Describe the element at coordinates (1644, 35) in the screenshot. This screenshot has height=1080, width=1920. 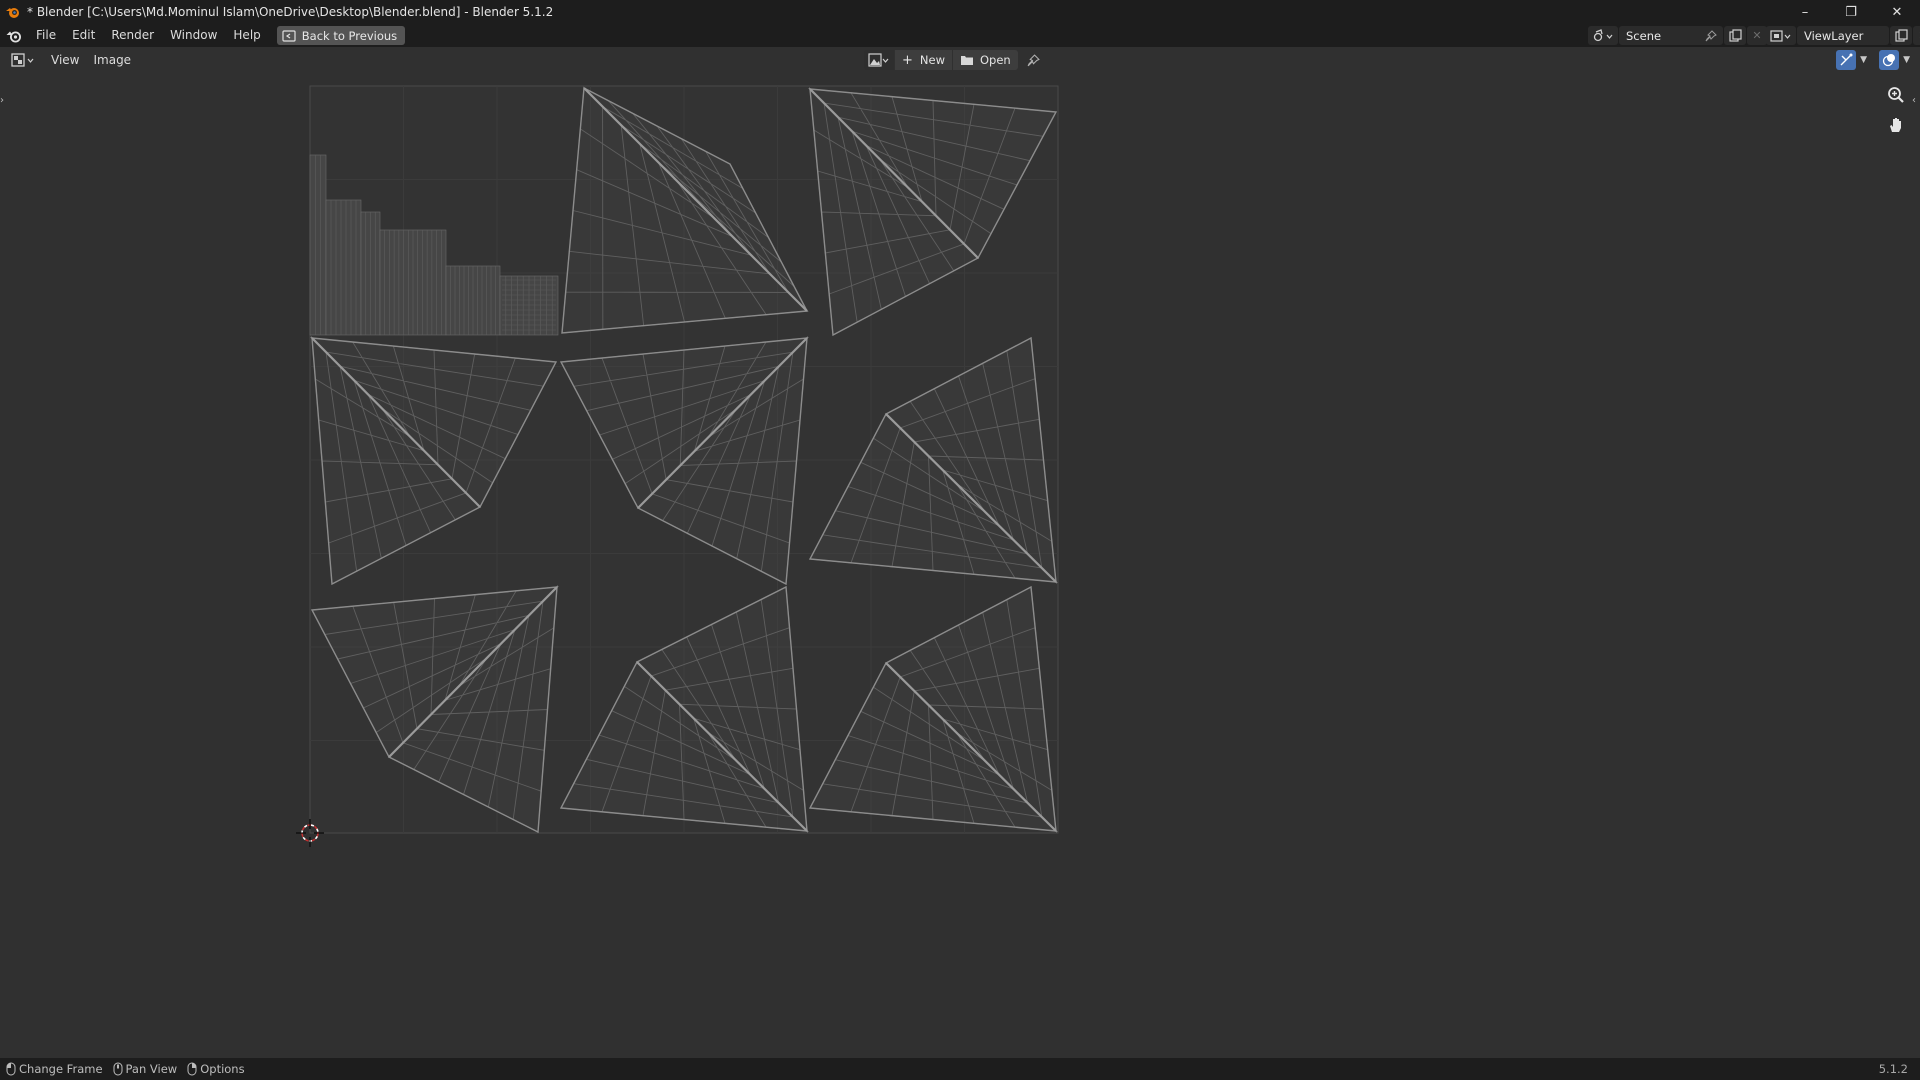
I see `scene-name: Scene` at that location.